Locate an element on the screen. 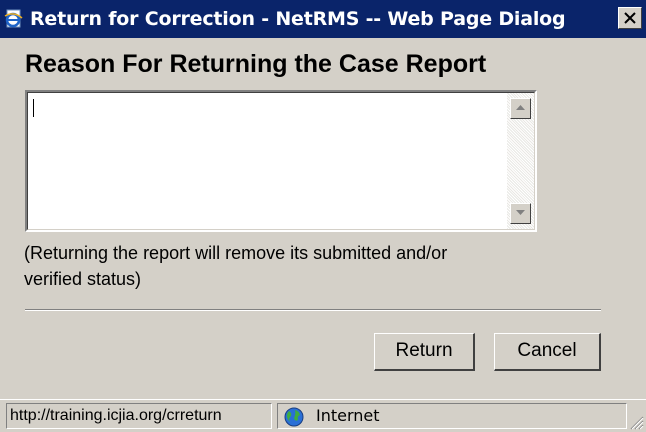 The image size is (646, 432). dialog-heading: Reason For Returning the Case Report is located at coordinates (256, 64).